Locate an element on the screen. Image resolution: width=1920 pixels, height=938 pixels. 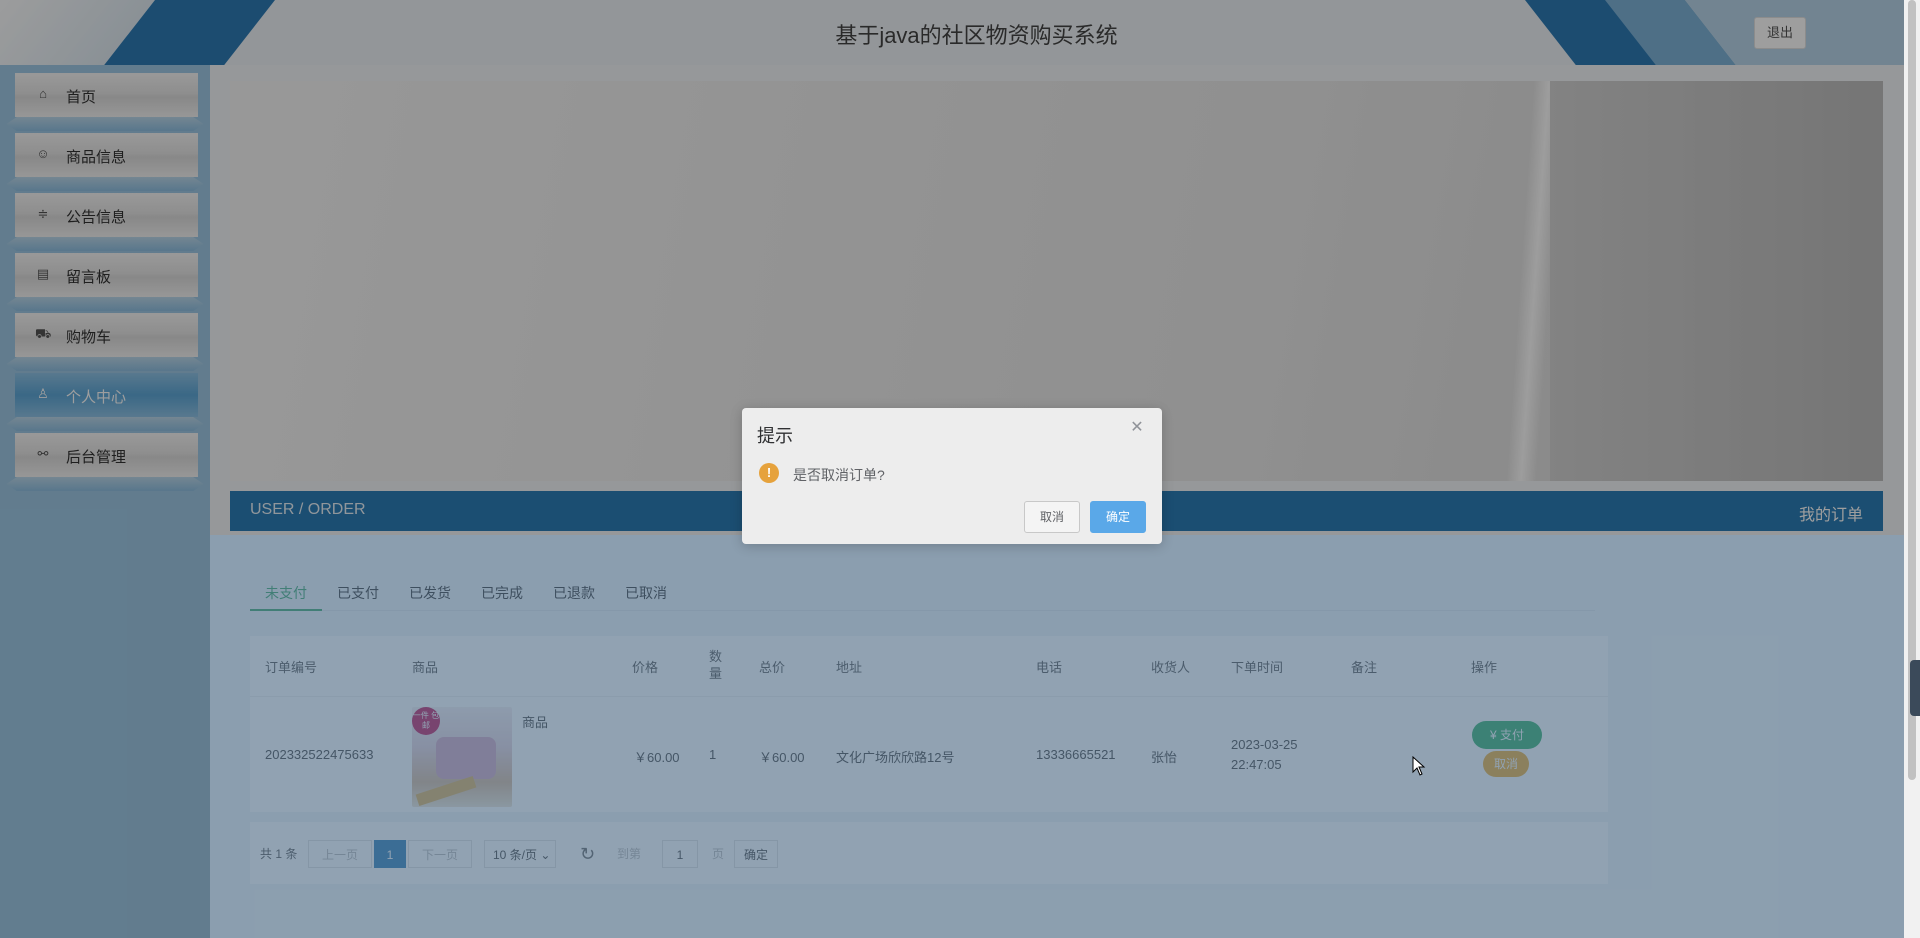
dialog-title: 提示 is located at coordinates (775, 436).